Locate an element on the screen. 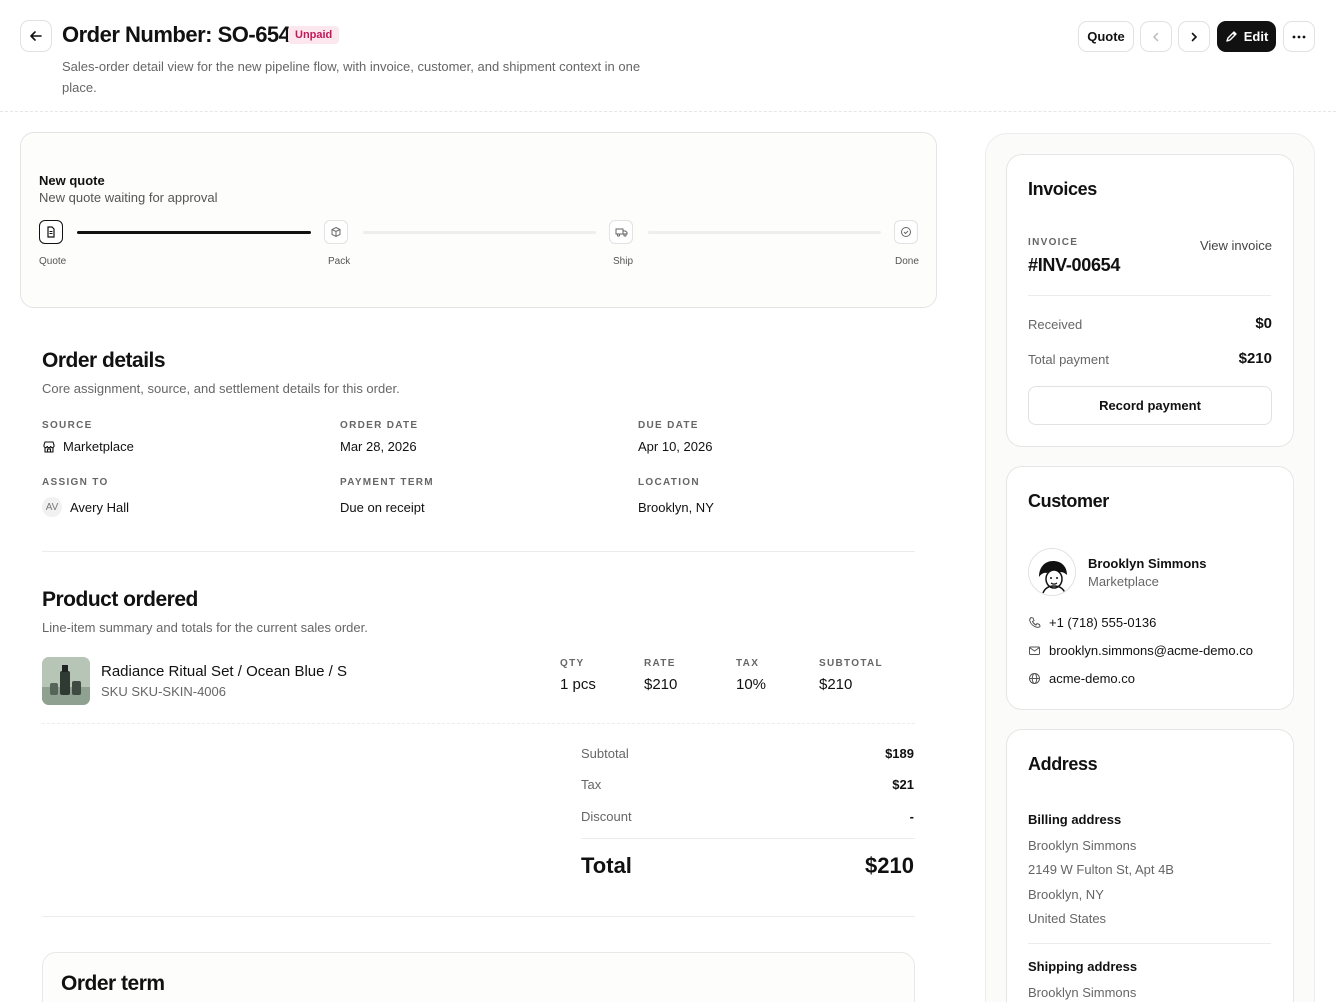 The image size is (1336, 1002). mail-icon is located at coordinates (1034, 650).